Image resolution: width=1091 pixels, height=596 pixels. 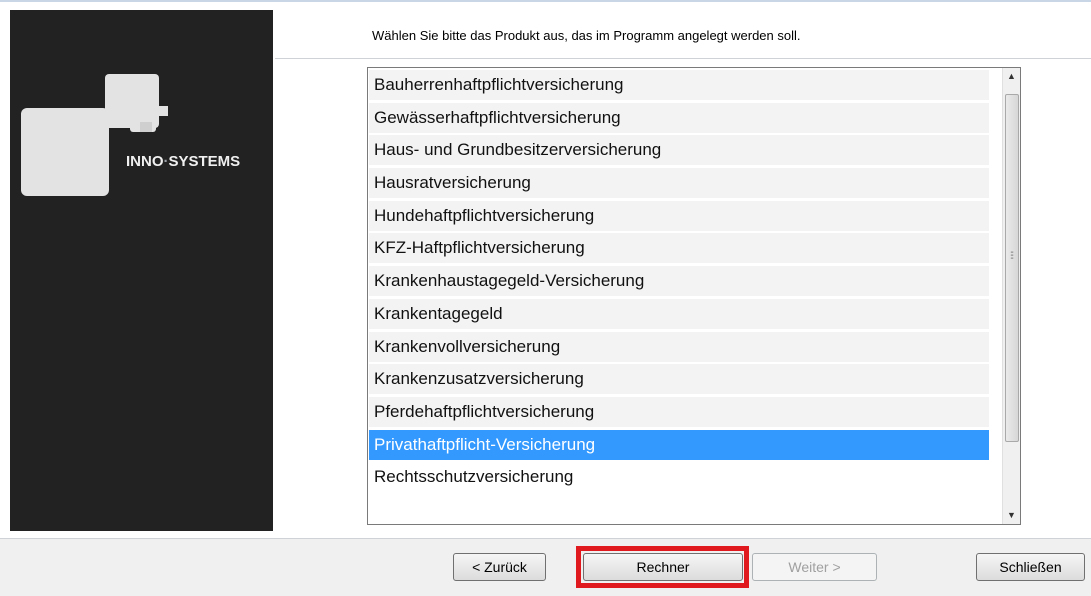 I want to click on list-item: Krankenvollversicherung, so click(x=679, y=346).